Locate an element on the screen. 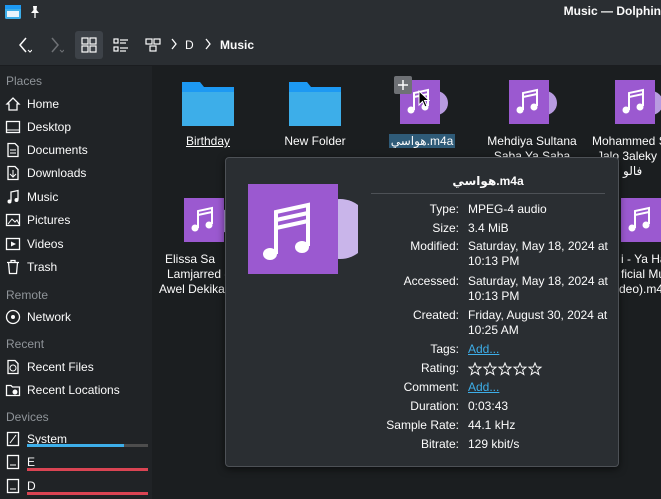 The width and height of the screenshot is (661, 499). toolbar: D Music is located at coordinates (330, 45).